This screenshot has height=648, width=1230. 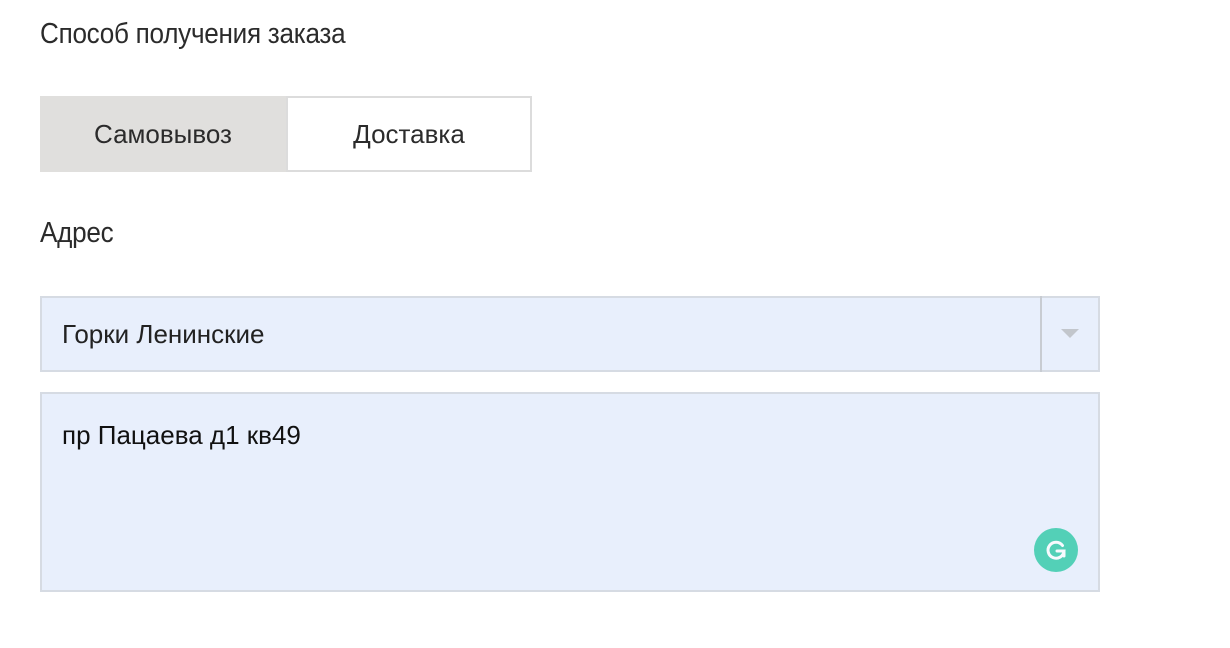 I want to click on delivery-method-toggle: Самовывоз Доставка, so click(x=286, y=134).